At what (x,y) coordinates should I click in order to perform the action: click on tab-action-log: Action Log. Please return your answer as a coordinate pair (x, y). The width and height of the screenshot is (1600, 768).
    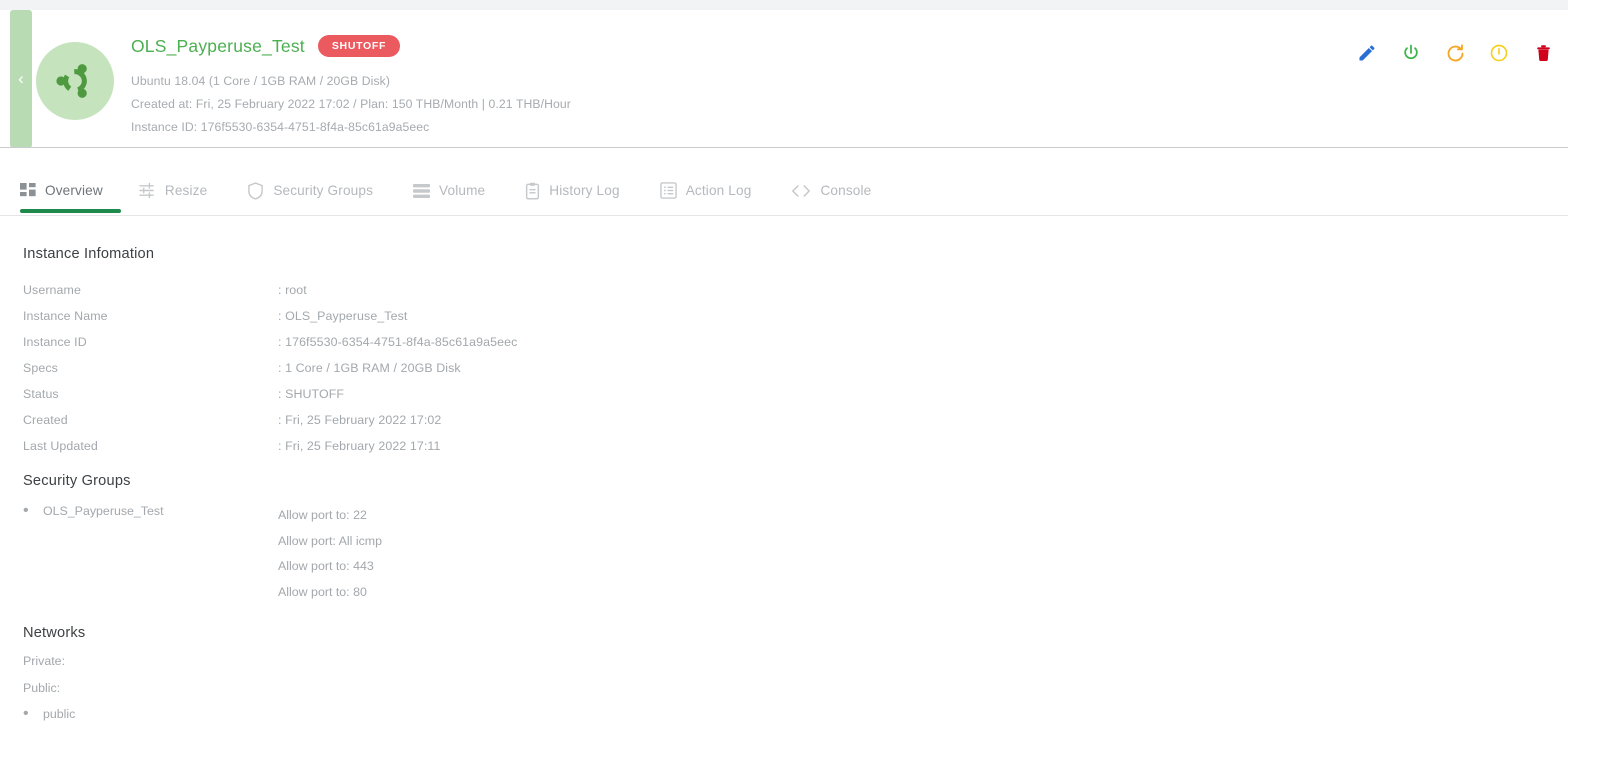
    Looking at the image, I should click on (715, 190).